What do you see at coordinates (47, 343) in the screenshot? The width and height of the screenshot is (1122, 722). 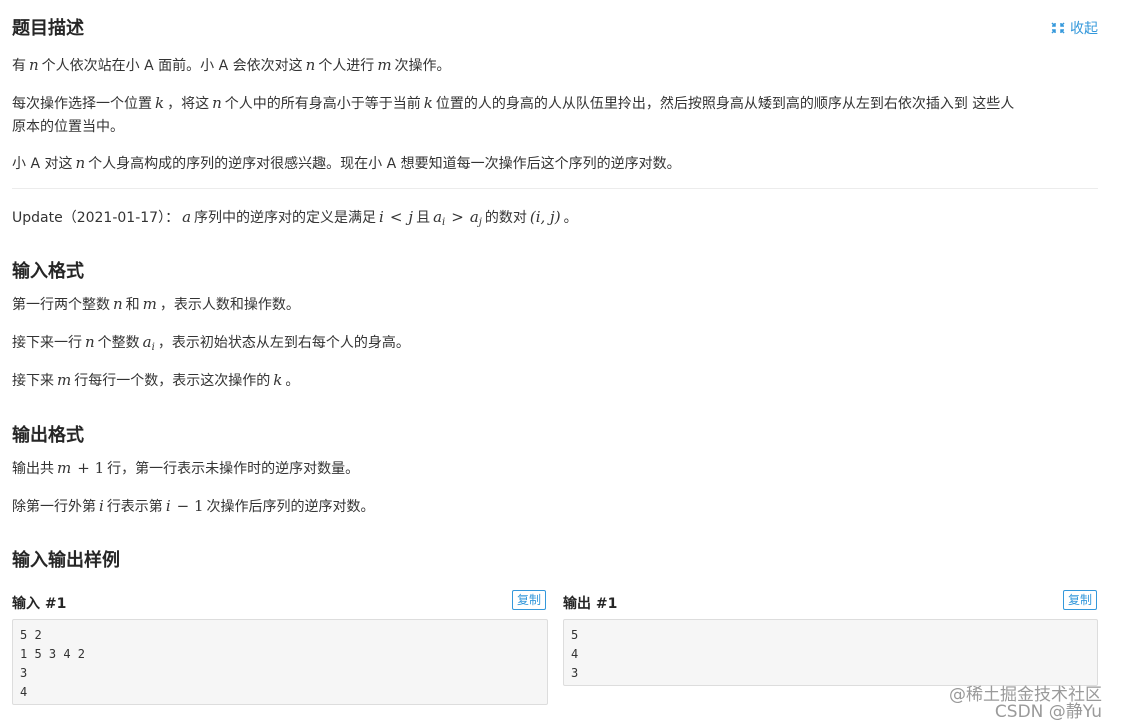 I see `text: 接下来一行` at bounding box center [47, 343].